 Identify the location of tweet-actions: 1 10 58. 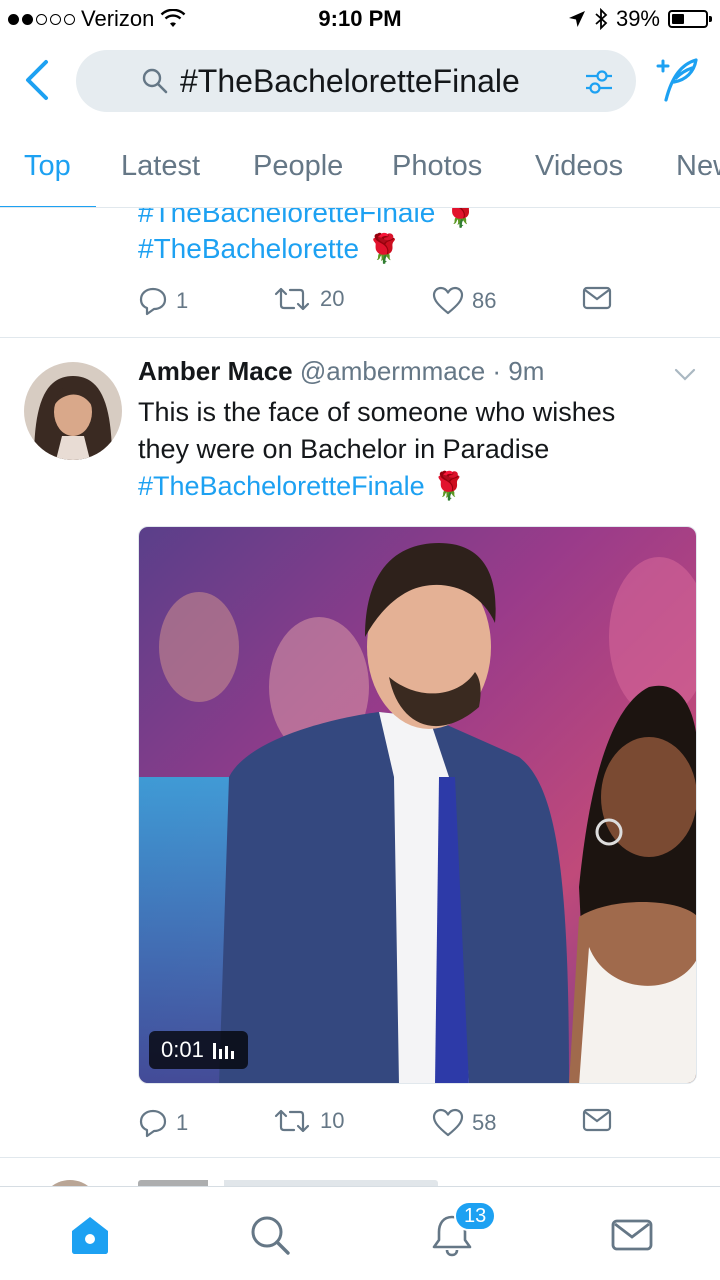
(378, 1126).